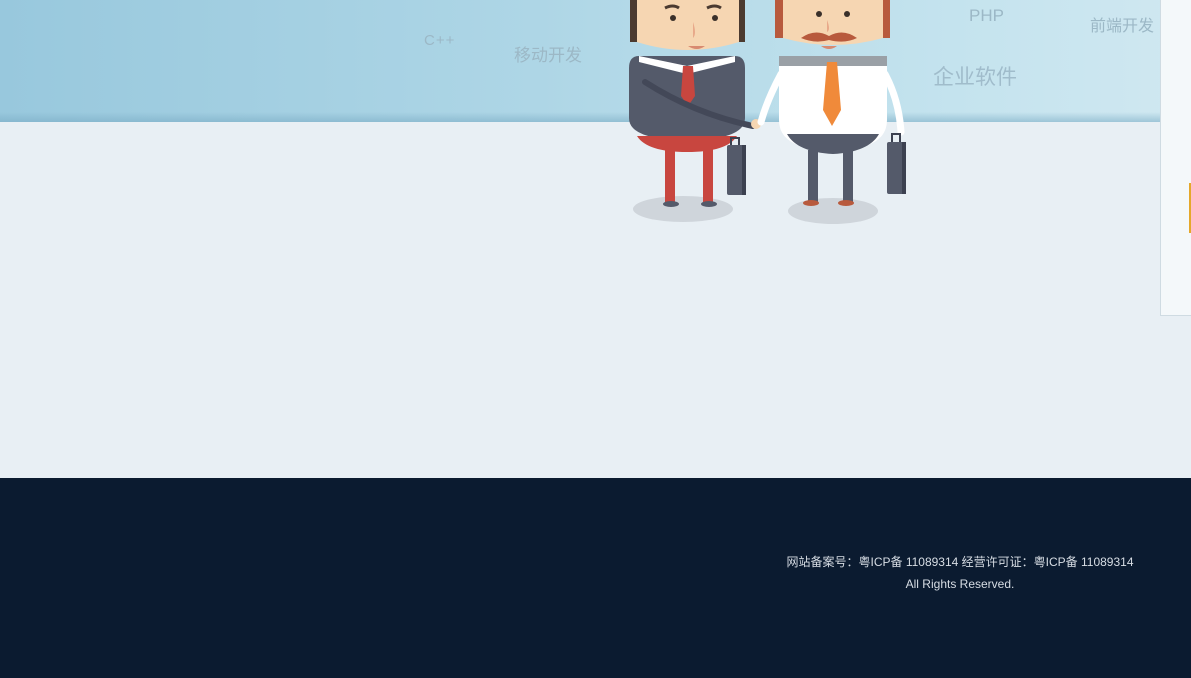 This screenshot has height=678, width=1191. Describe the element at coordinates (975, 77) in the screenshot. I see `tag-enterprise-software: 企业软件` at that location.